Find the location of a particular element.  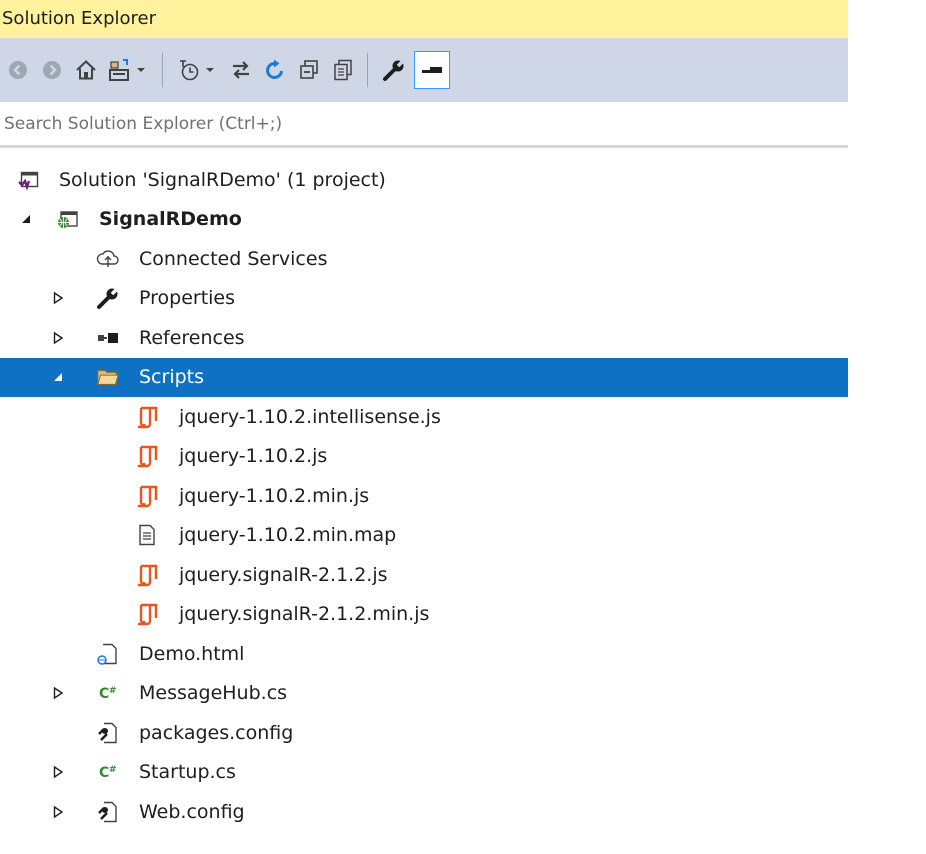

switch-views-button is located at coordinates (120, 70).